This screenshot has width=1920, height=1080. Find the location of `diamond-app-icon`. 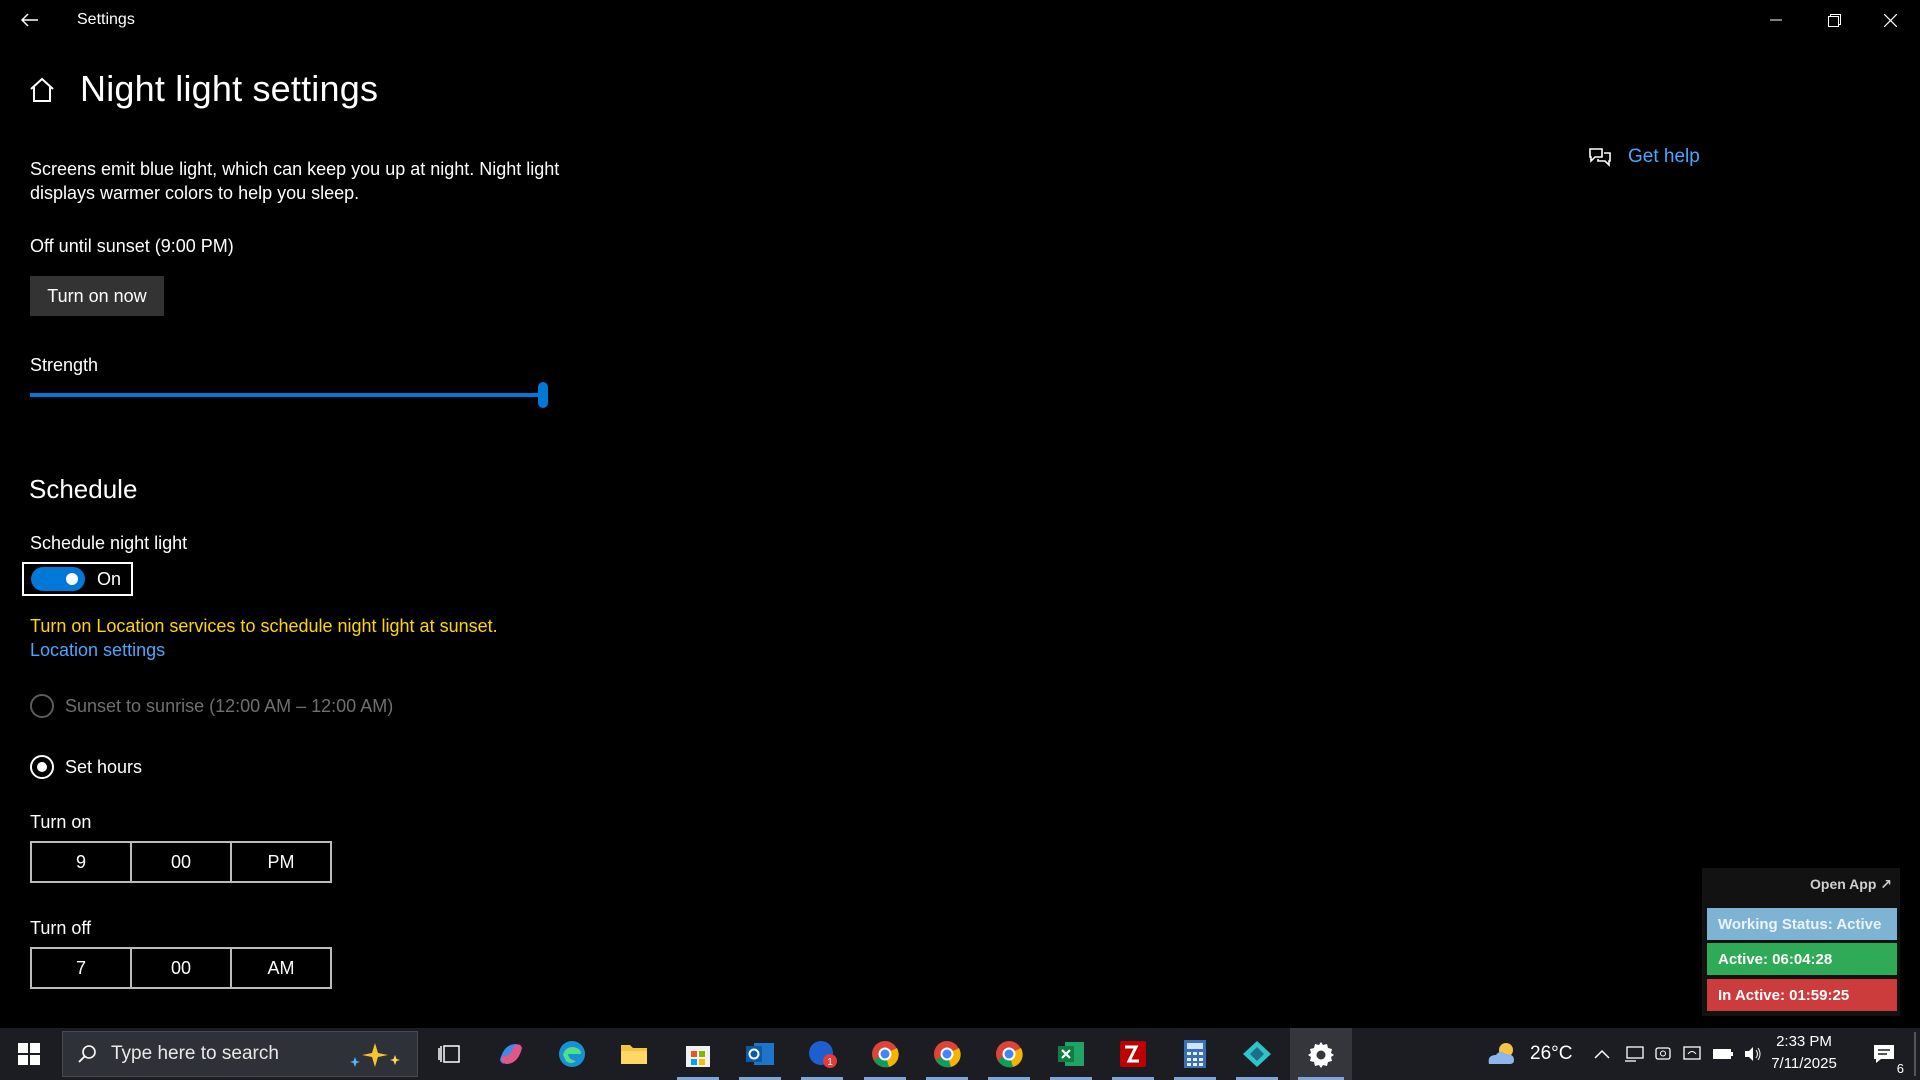

diamond-app-icon is located at coordinates (1257, 1054).